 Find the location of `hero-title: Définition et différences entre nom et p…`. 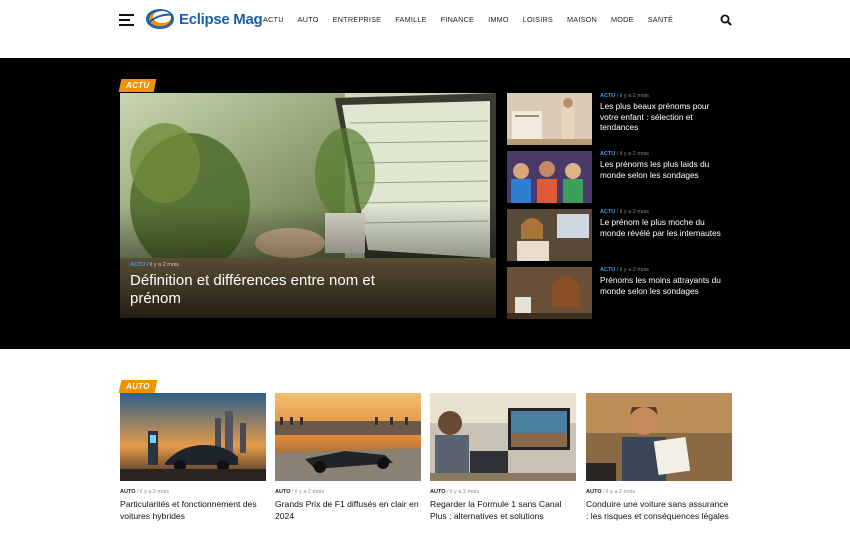

hero-title: Définition et différences entre nom et p… is located at coordinates (270, 290).